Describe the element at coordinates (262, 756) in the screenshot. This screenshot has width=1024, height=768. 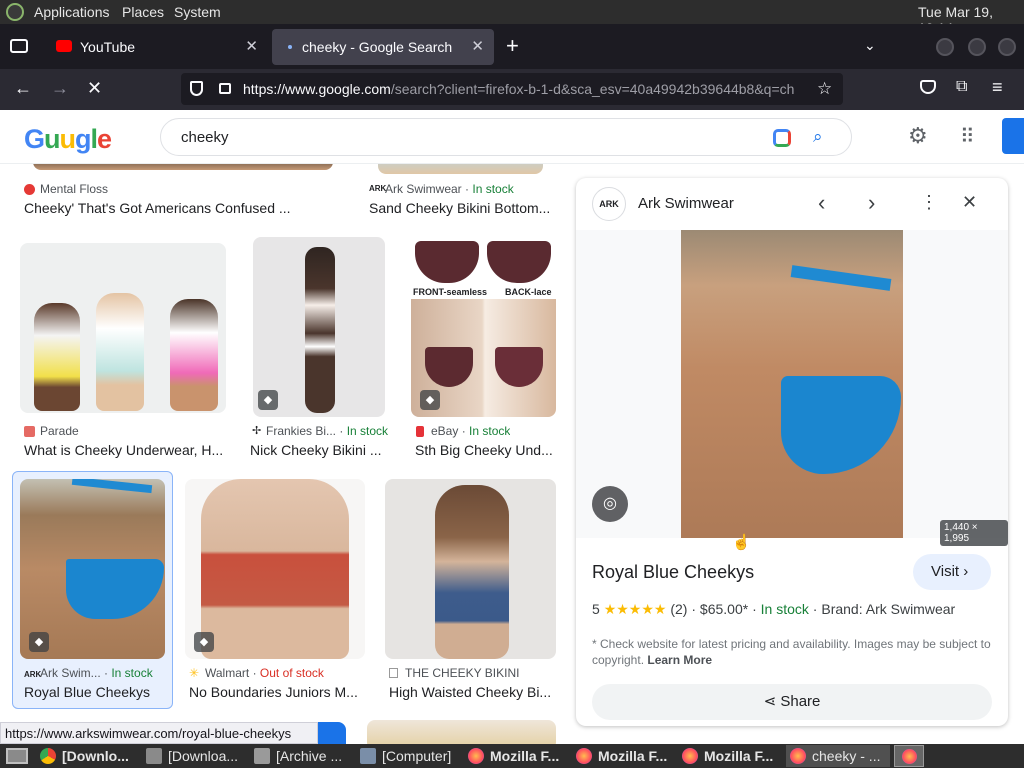
I see `archive-icon` at that location.